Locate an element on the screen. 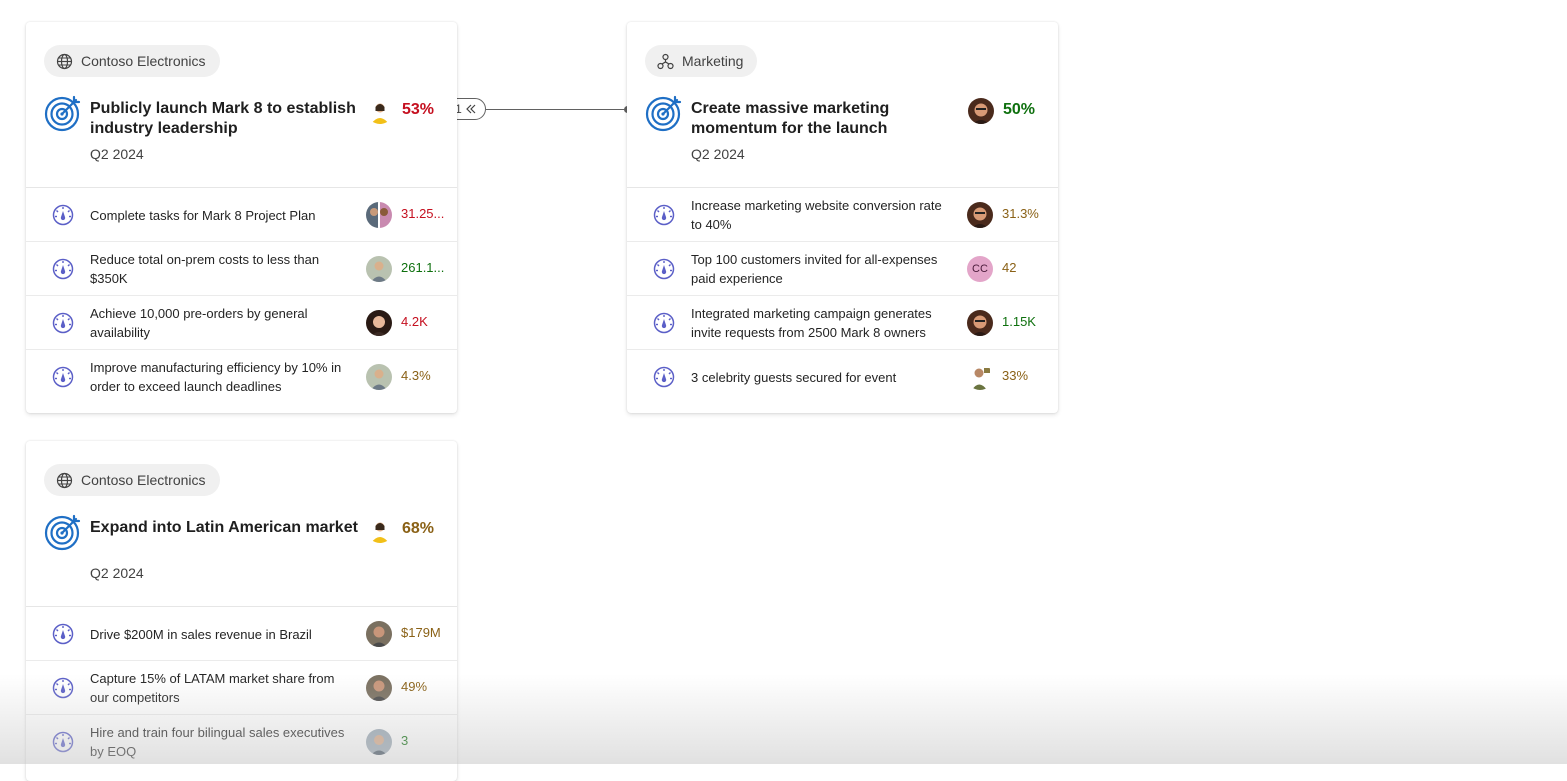 The height and width of the screenshot is (781, 1567). org-chart-icon is located at coordinates (665, 61).